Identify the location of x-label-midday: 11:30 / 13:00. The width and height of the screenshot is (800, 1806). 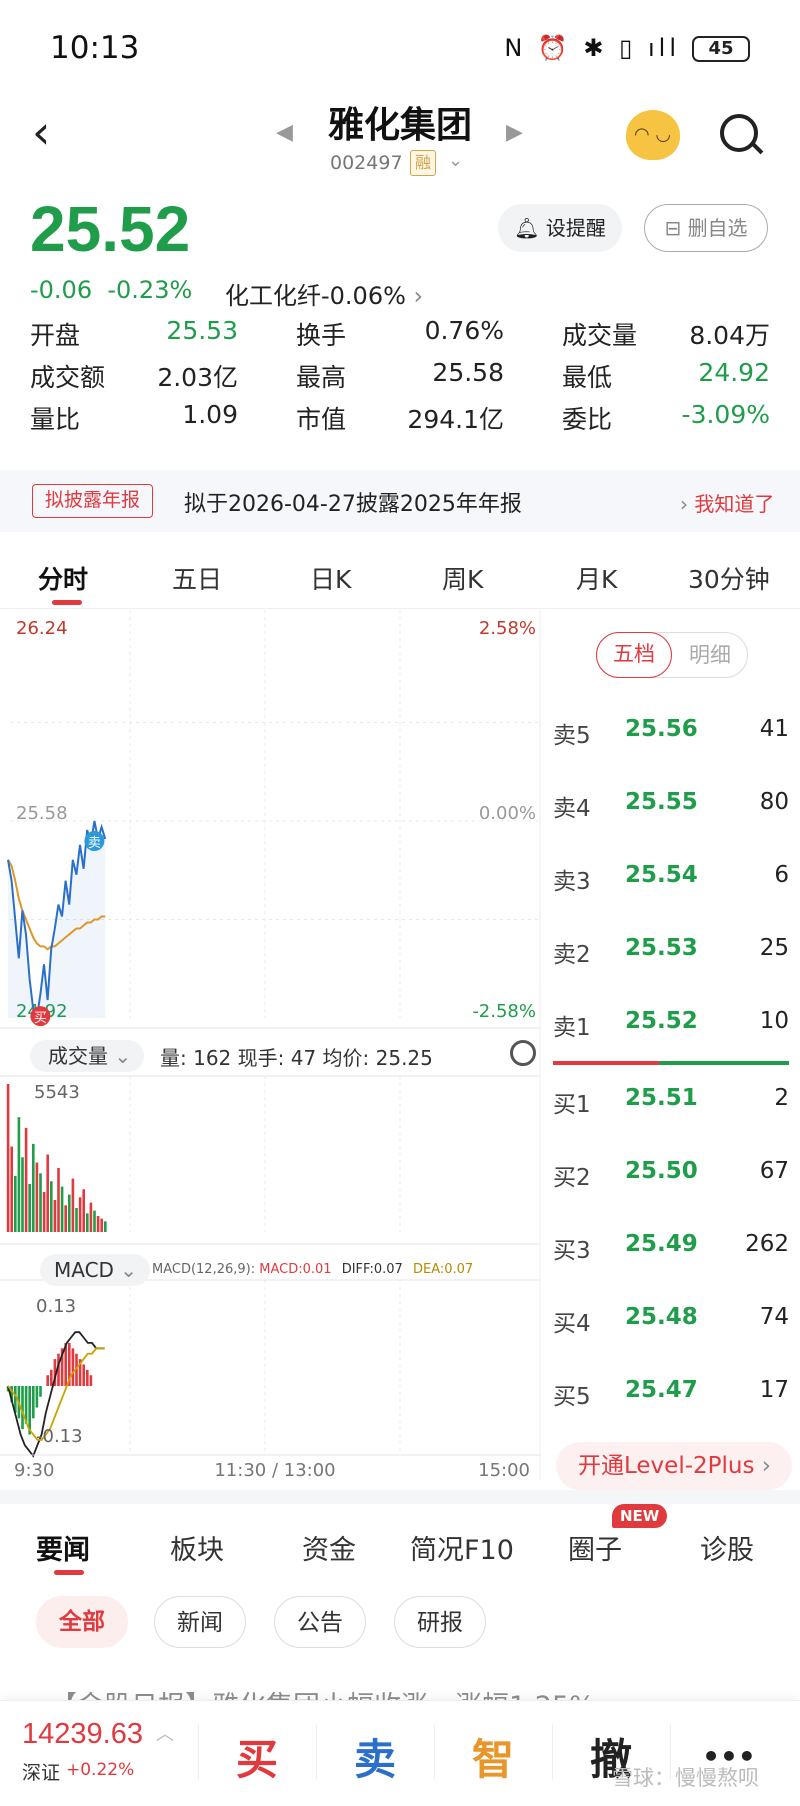
(274, 1470).